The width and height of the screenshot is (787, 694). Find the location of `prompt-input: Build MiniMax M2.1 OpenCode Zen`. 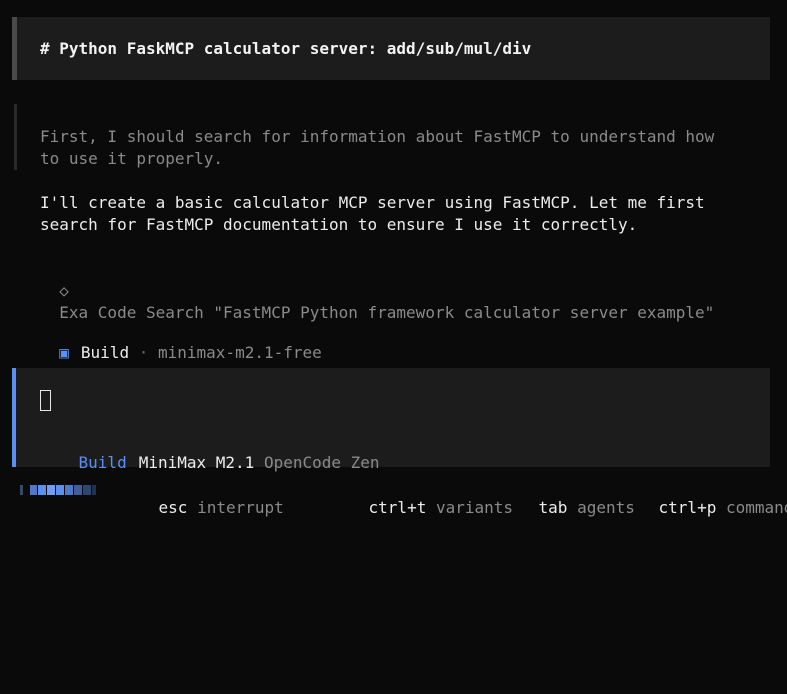

prompt-input: Build MiniMax M2.1 OpenCode Zen is located at coordinates (391, 420).